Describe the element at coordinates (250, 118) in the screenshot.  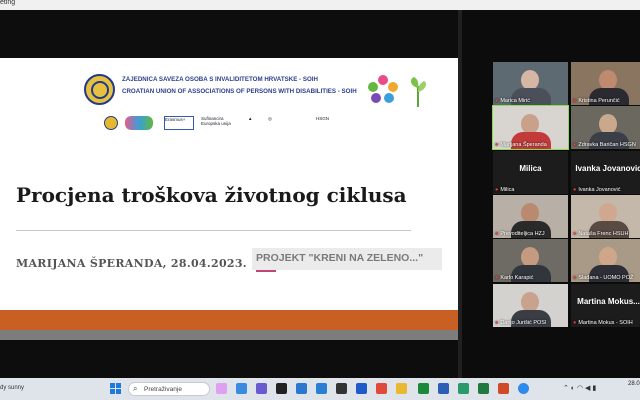
I see `partner-logo-triangle: ▲` at that location.